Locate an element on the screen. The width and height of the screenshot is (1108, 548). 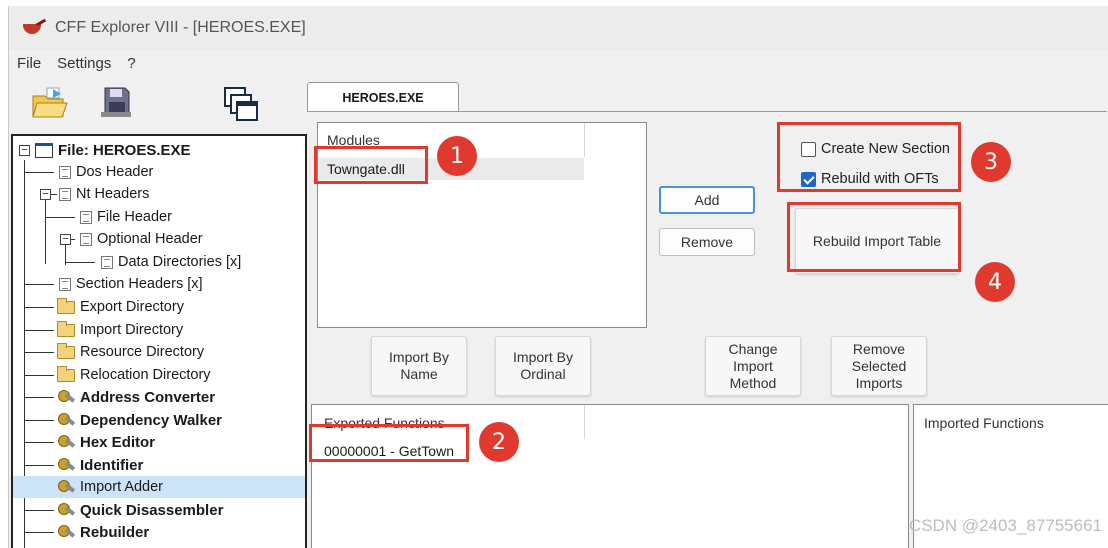
tree-item-rebuilder: Rebuilder is located at coordinates (103, 532).